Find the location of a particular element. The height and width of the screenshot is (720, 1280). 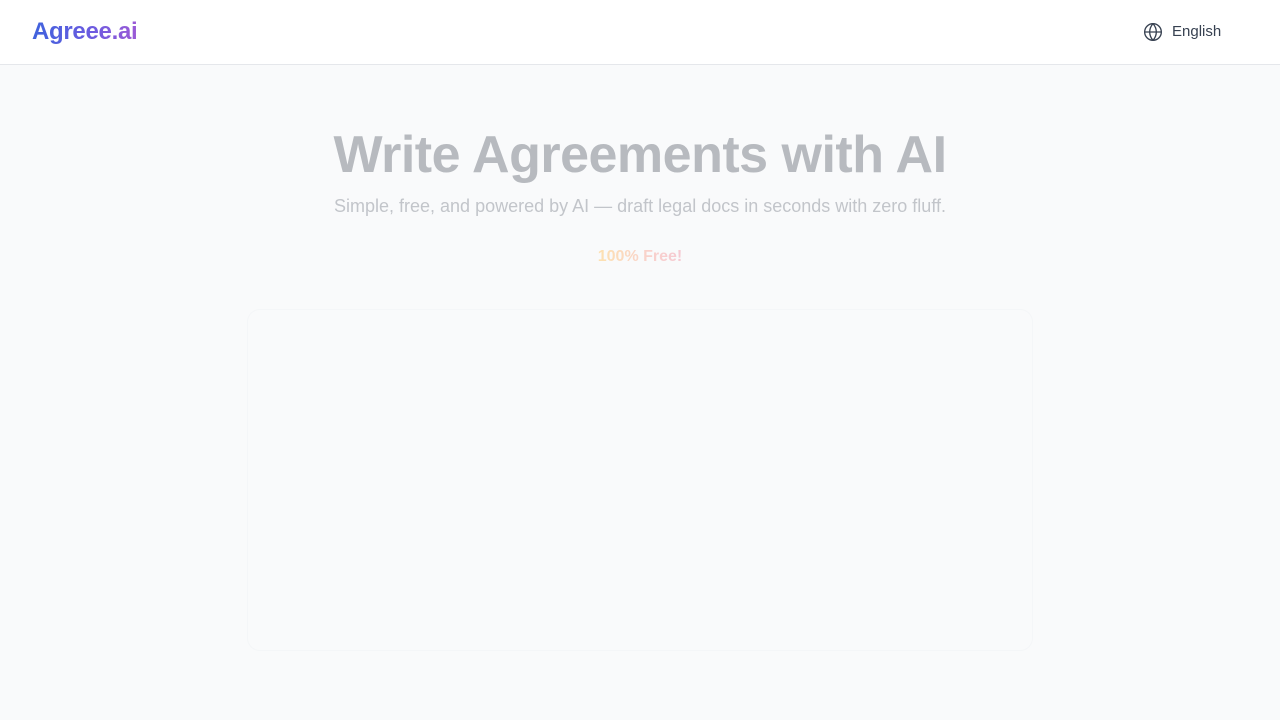

language-selector: English is located at coordinates (1182, 32).